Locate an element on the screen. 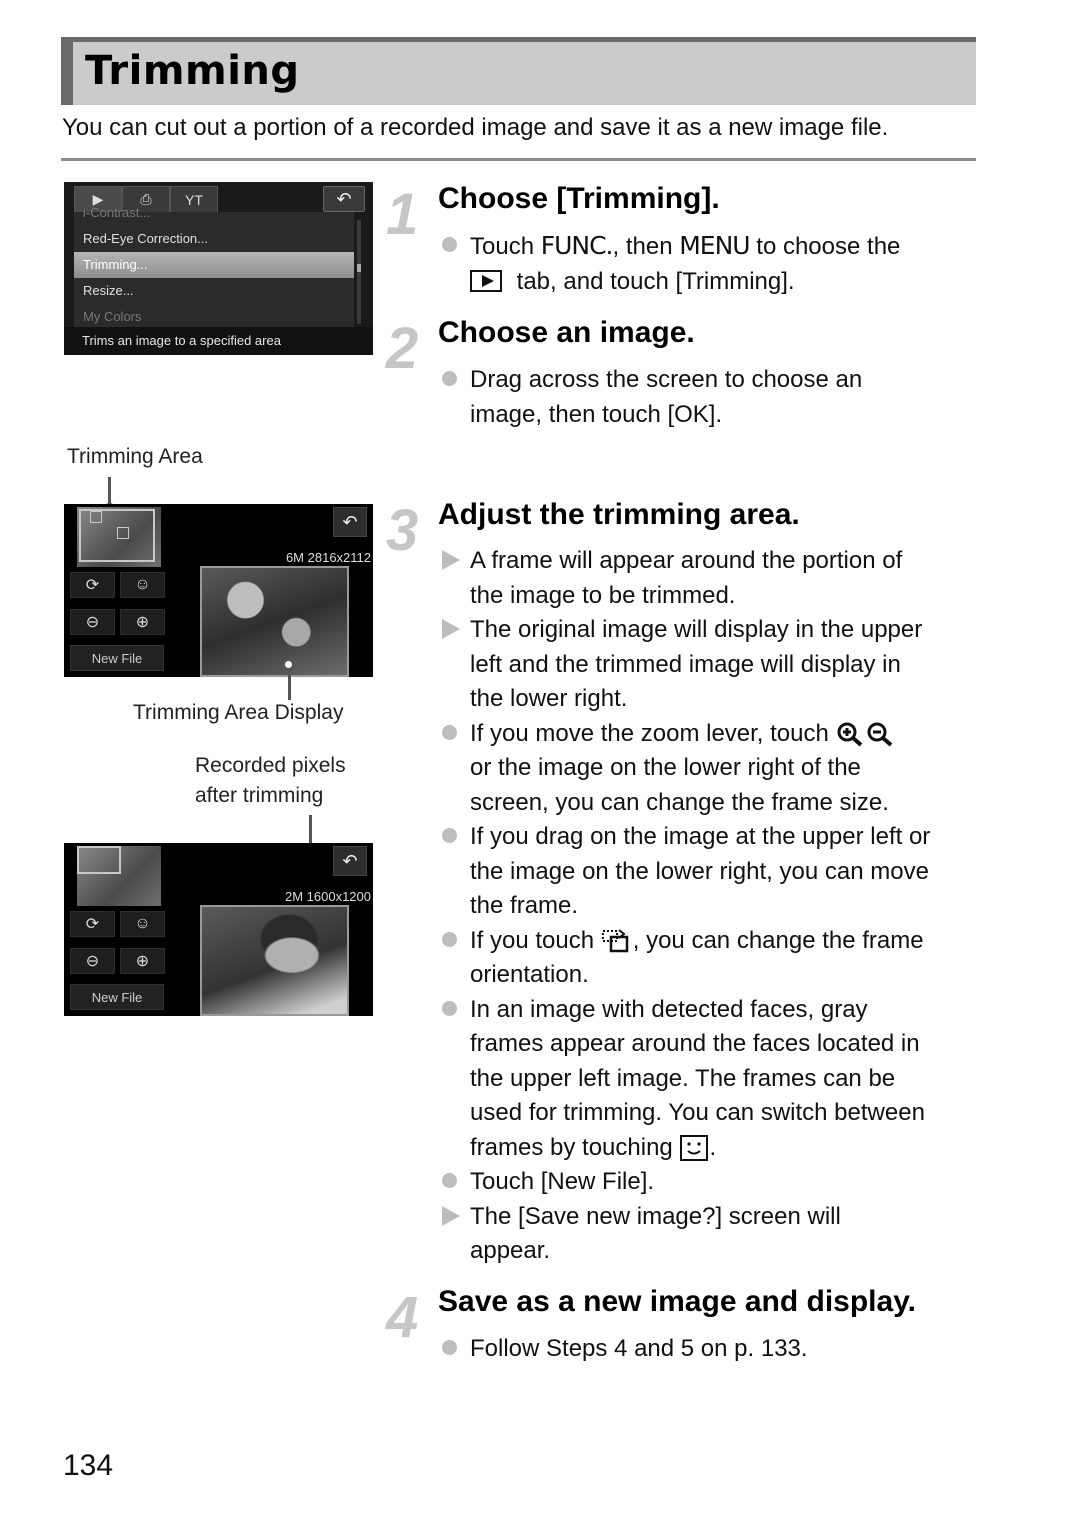 The height and width of the screenshot is (1521, 1080). section-title-bar: Trimming is located at coordinates (518, 71).